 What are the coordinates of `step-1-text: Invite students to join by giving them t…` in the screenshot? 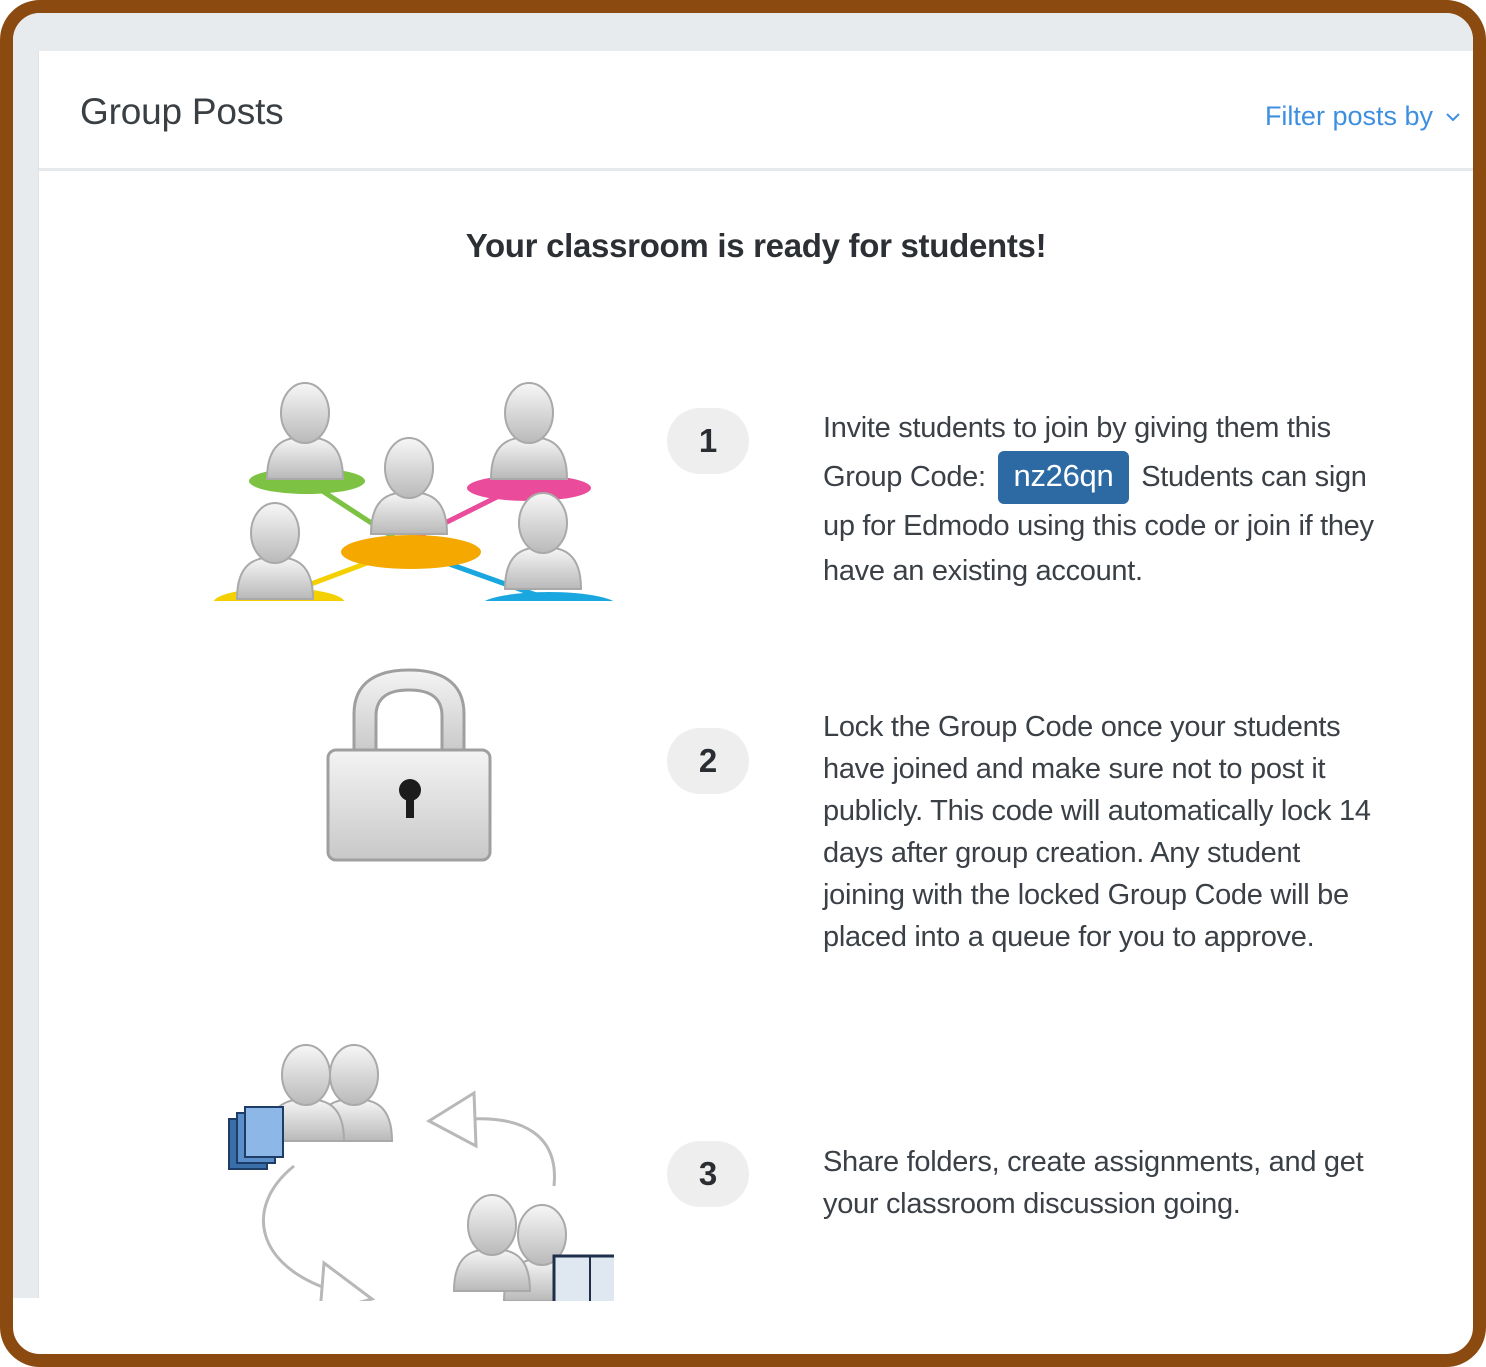 It's located at (1103, 500).